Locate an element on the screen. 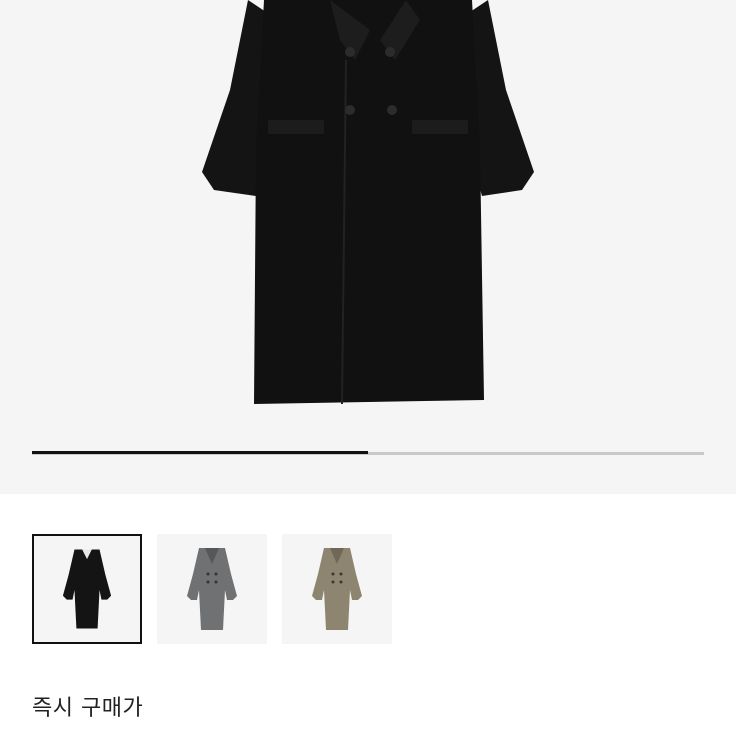 This screenshot has height=736, width=736. gallery-progress-bar is located at coordinates (368, 453).